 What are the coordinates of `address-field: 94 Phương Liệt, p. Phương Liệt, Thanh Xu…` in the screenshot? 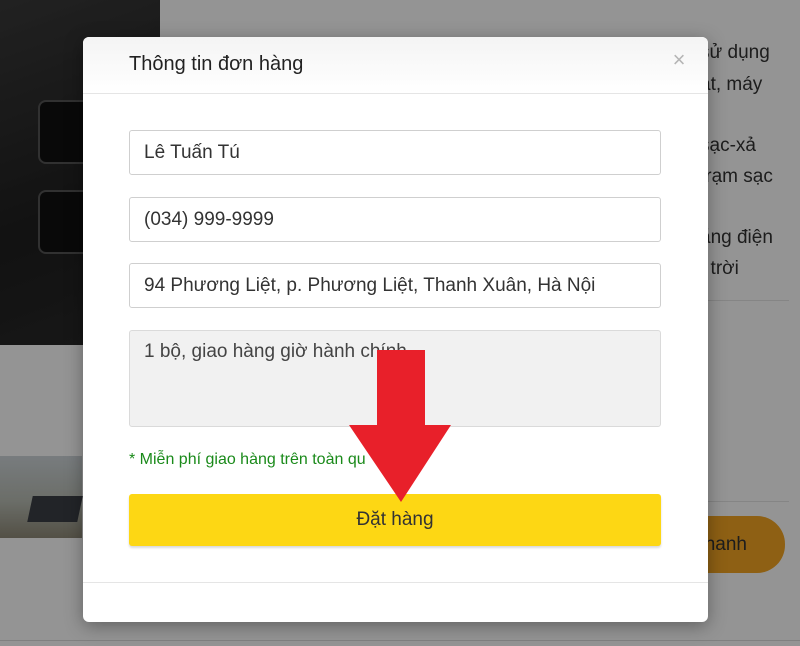 It's located at (395, 285).